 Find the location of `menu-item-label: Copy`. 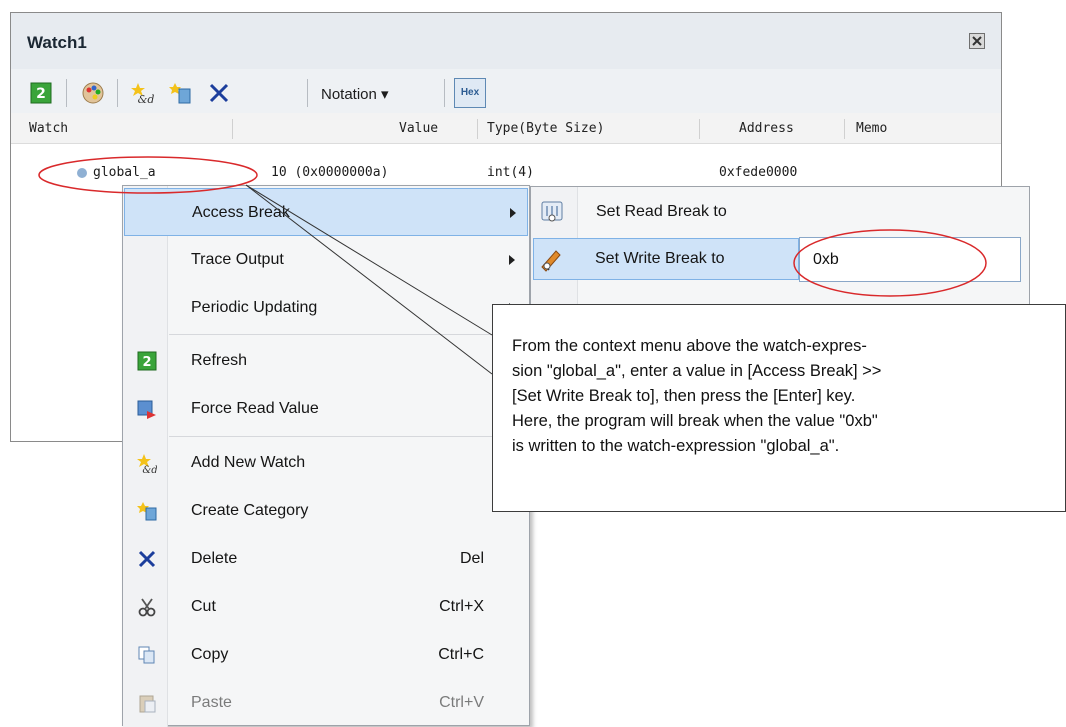

menu-item-label: Copy is located at coordinates (210, 654).